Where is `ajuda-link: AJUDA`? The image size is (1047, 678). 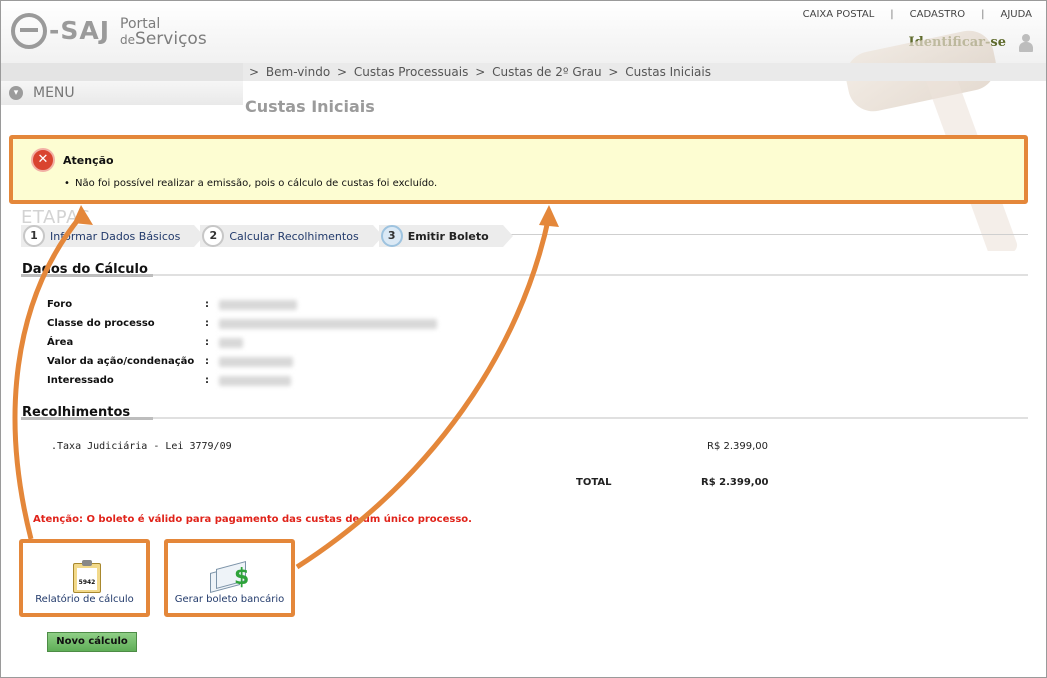
ajuda-link: AJUDA is located at coordinates (1016, 14).